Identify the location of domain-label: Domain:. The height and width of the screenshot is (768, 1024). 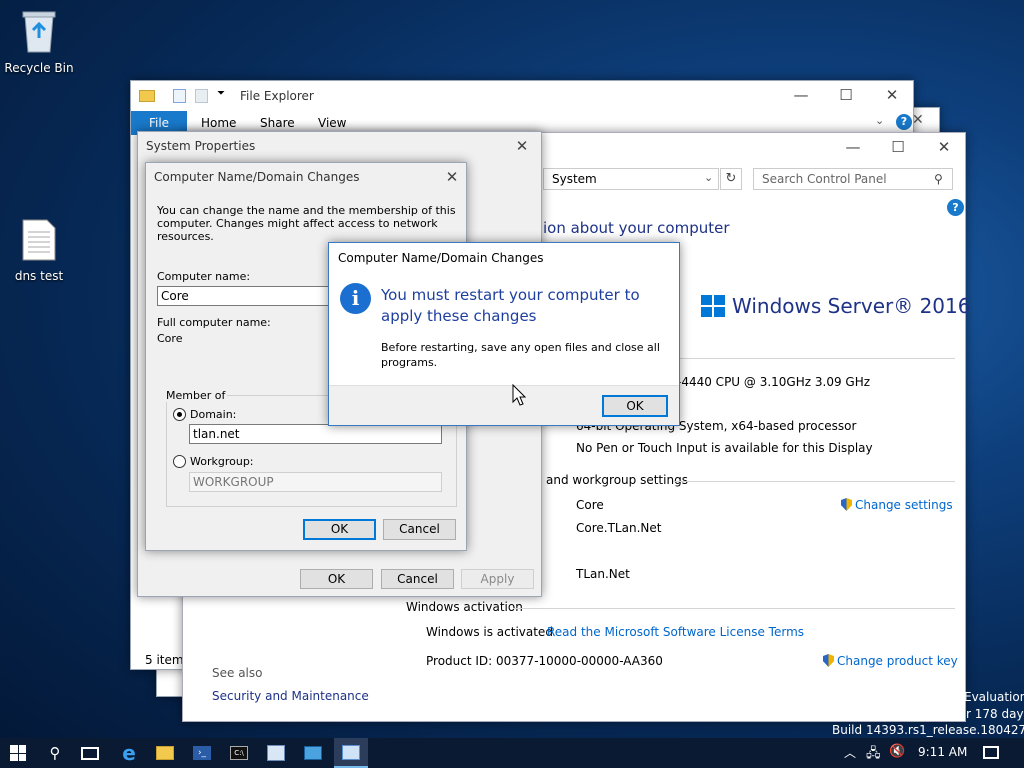
(213, 414).